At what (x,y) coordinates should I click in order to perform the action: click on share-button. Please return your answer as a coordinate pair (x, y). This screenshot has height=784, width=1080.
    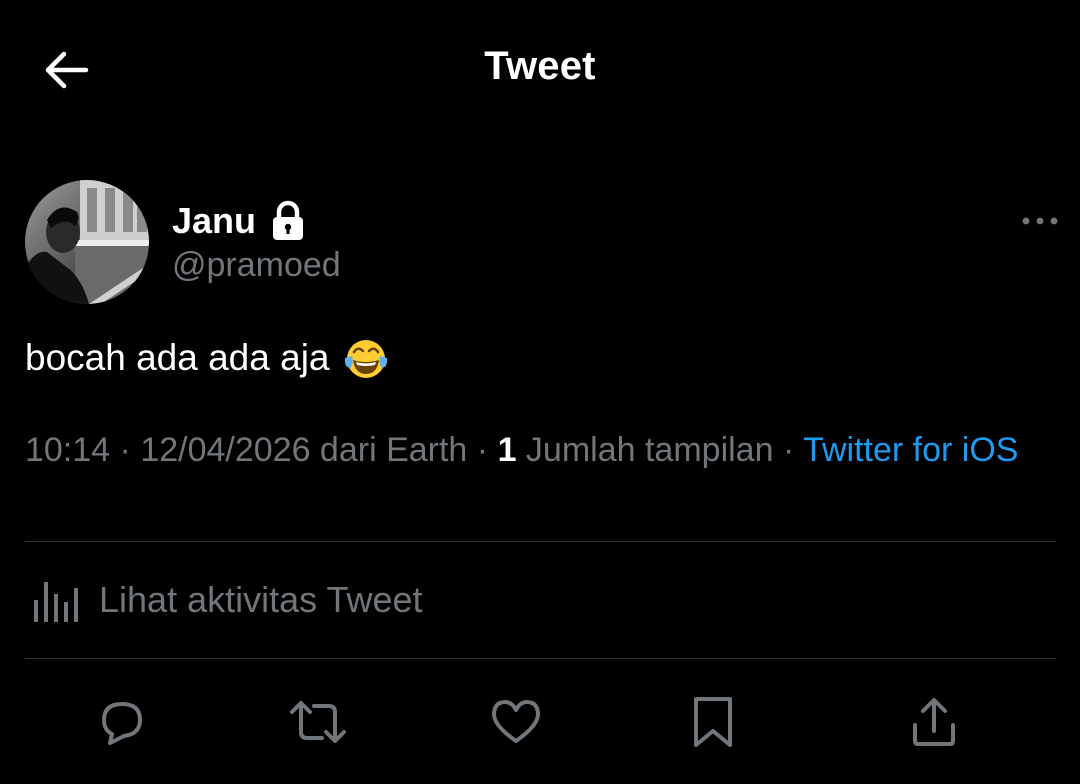
    Looking at the image, I should click on (934, 722).